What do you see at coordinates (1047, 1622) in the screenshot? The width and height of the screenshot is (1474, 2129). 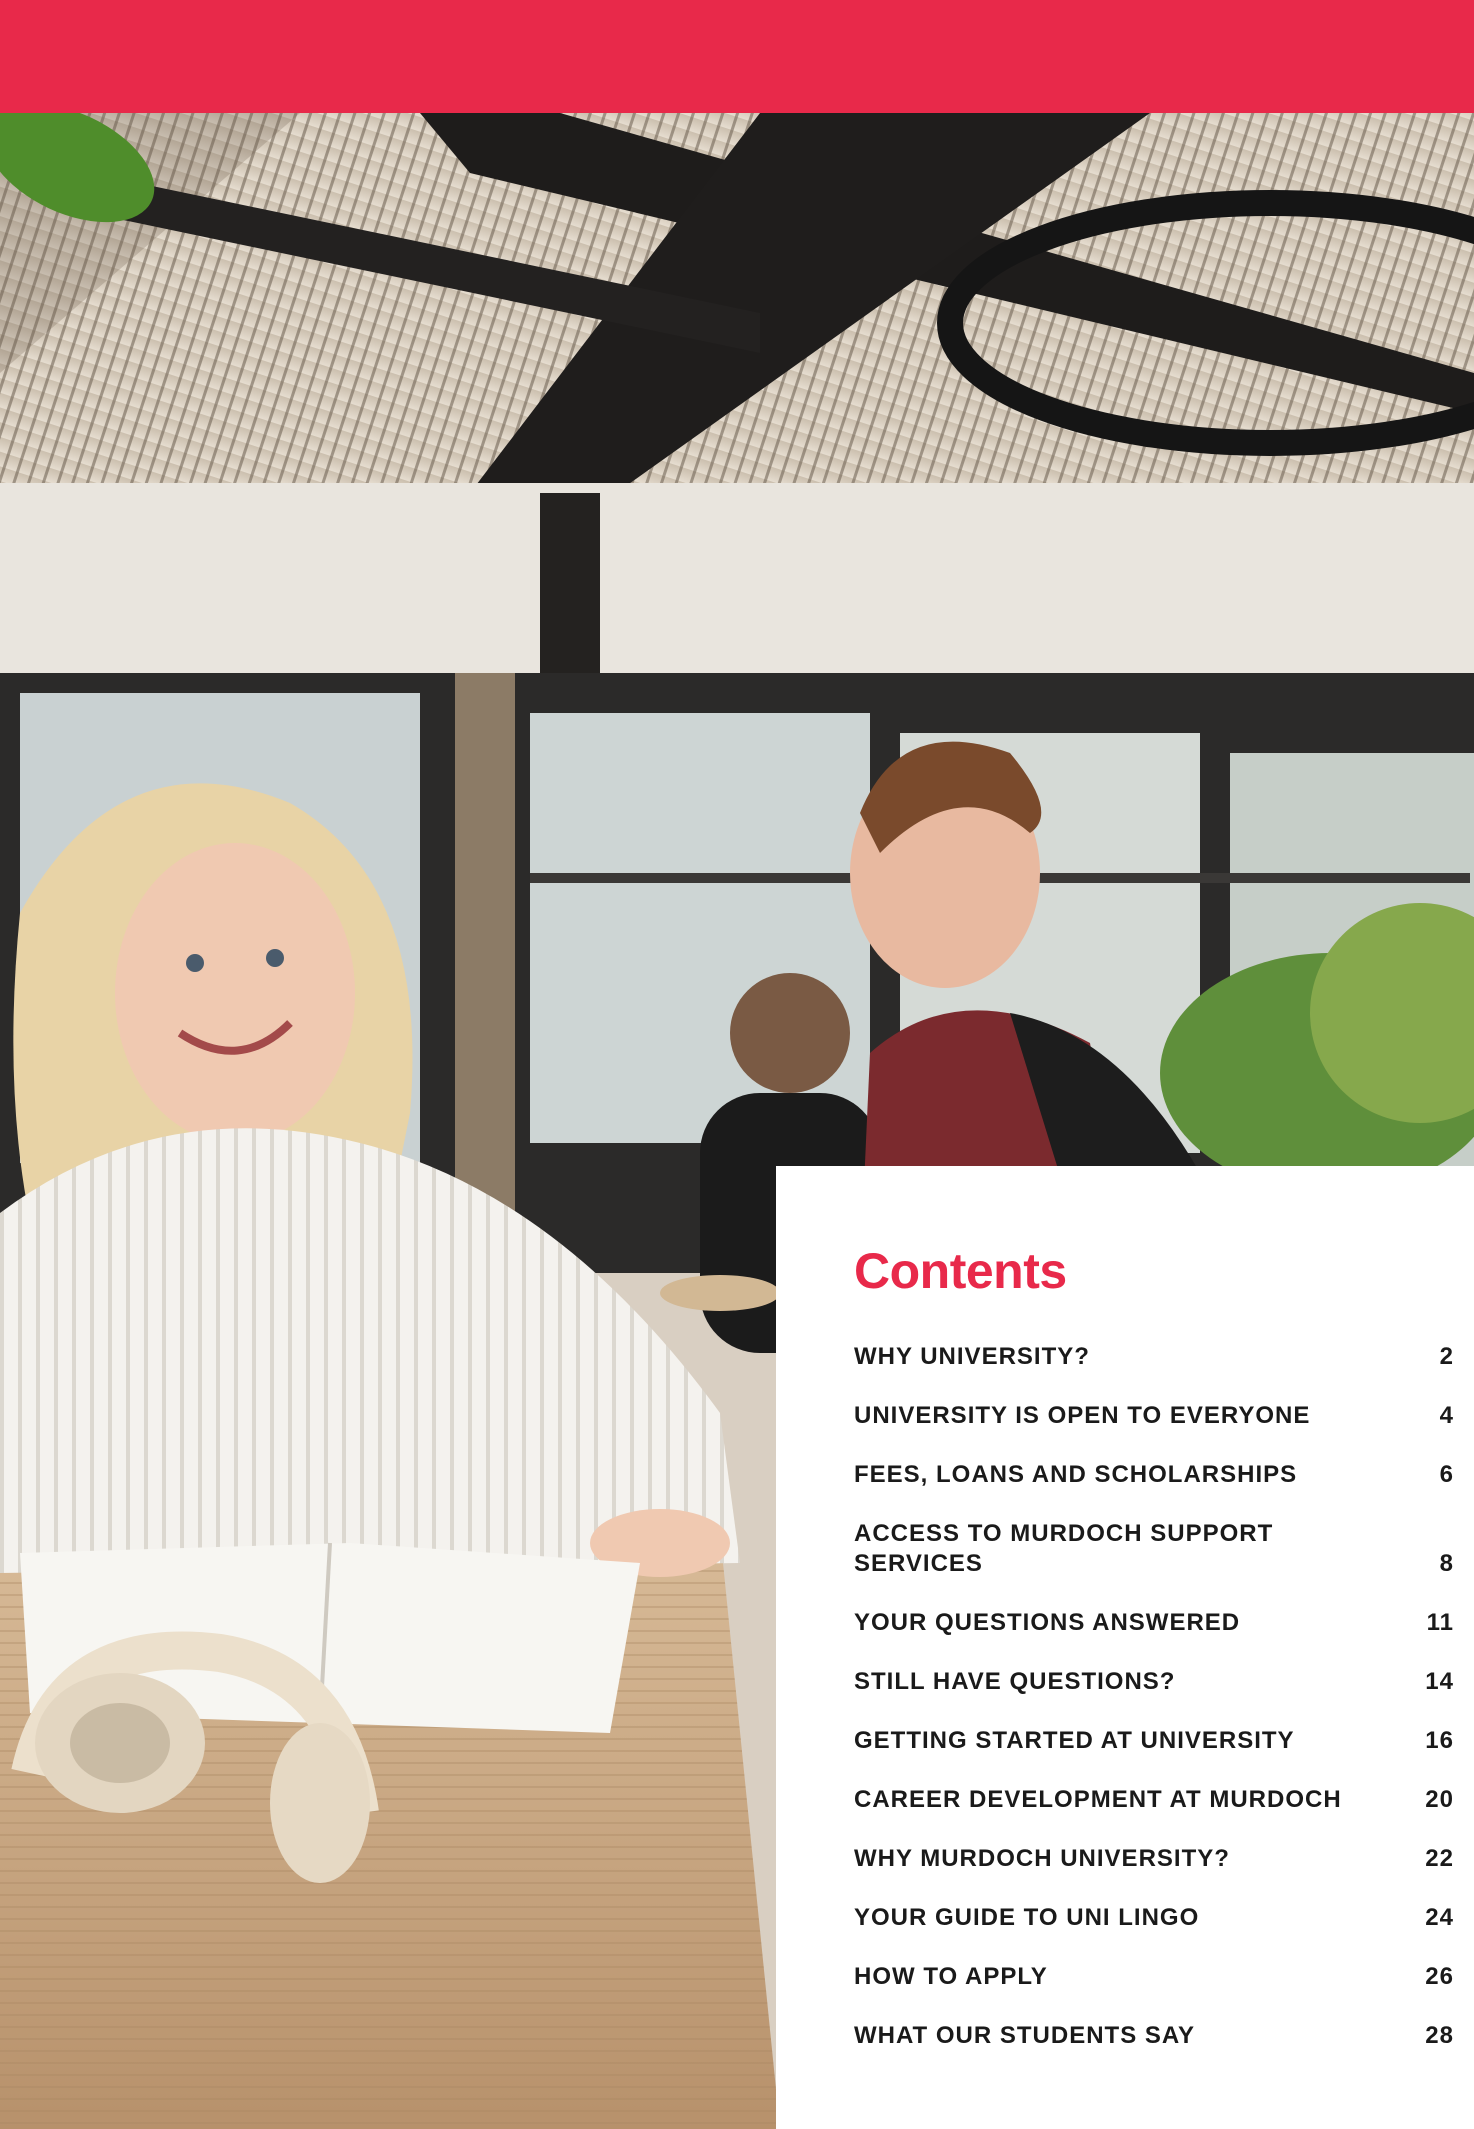 I see `toc-item-label: YOUR QUESTIONS ANSWERED` at bounding box center [1047, 1622].